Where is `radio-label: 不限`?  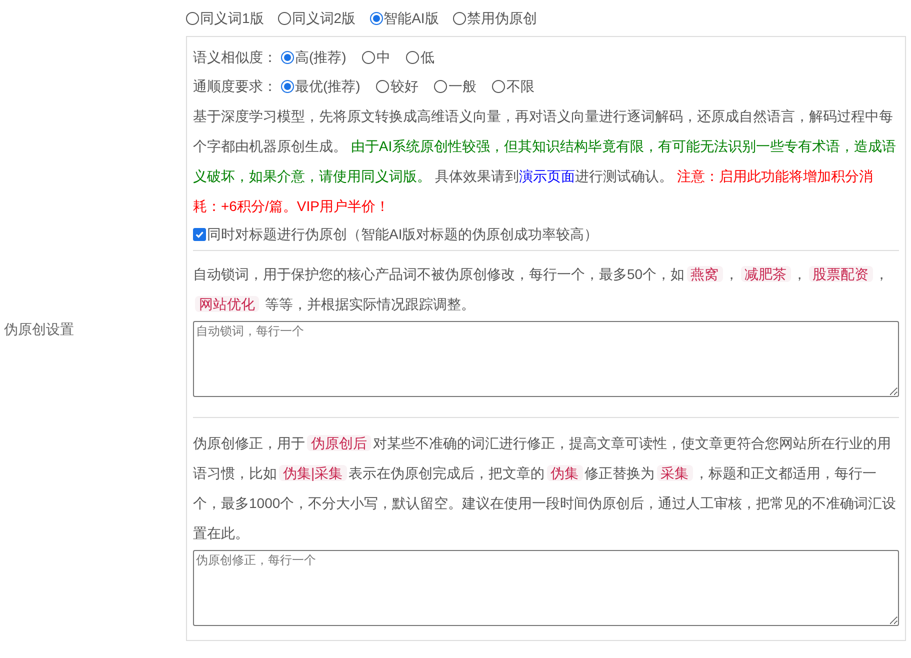 radio-label: 不限 is located at coordinates (520, 86).